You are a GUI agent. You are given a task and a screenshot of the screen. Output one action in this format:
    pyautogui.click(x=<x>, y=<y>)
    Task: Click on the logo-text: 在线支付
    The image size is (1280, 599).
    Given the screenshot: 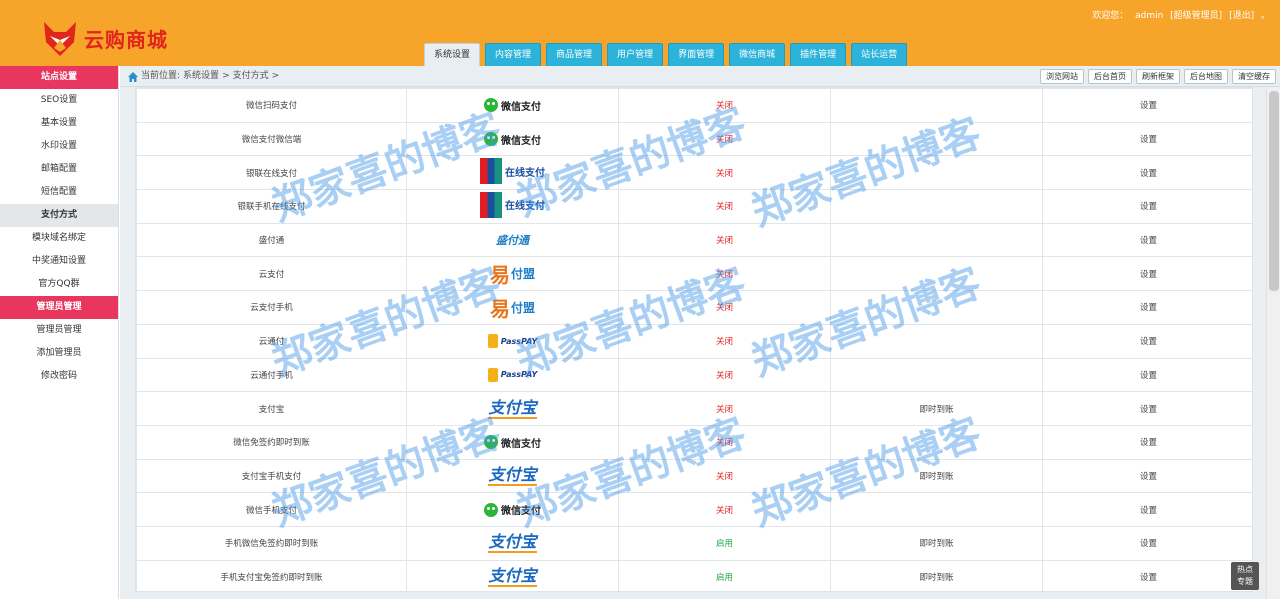 What is the action you would take?
    pyautogui.click(x=525, y=173)
    